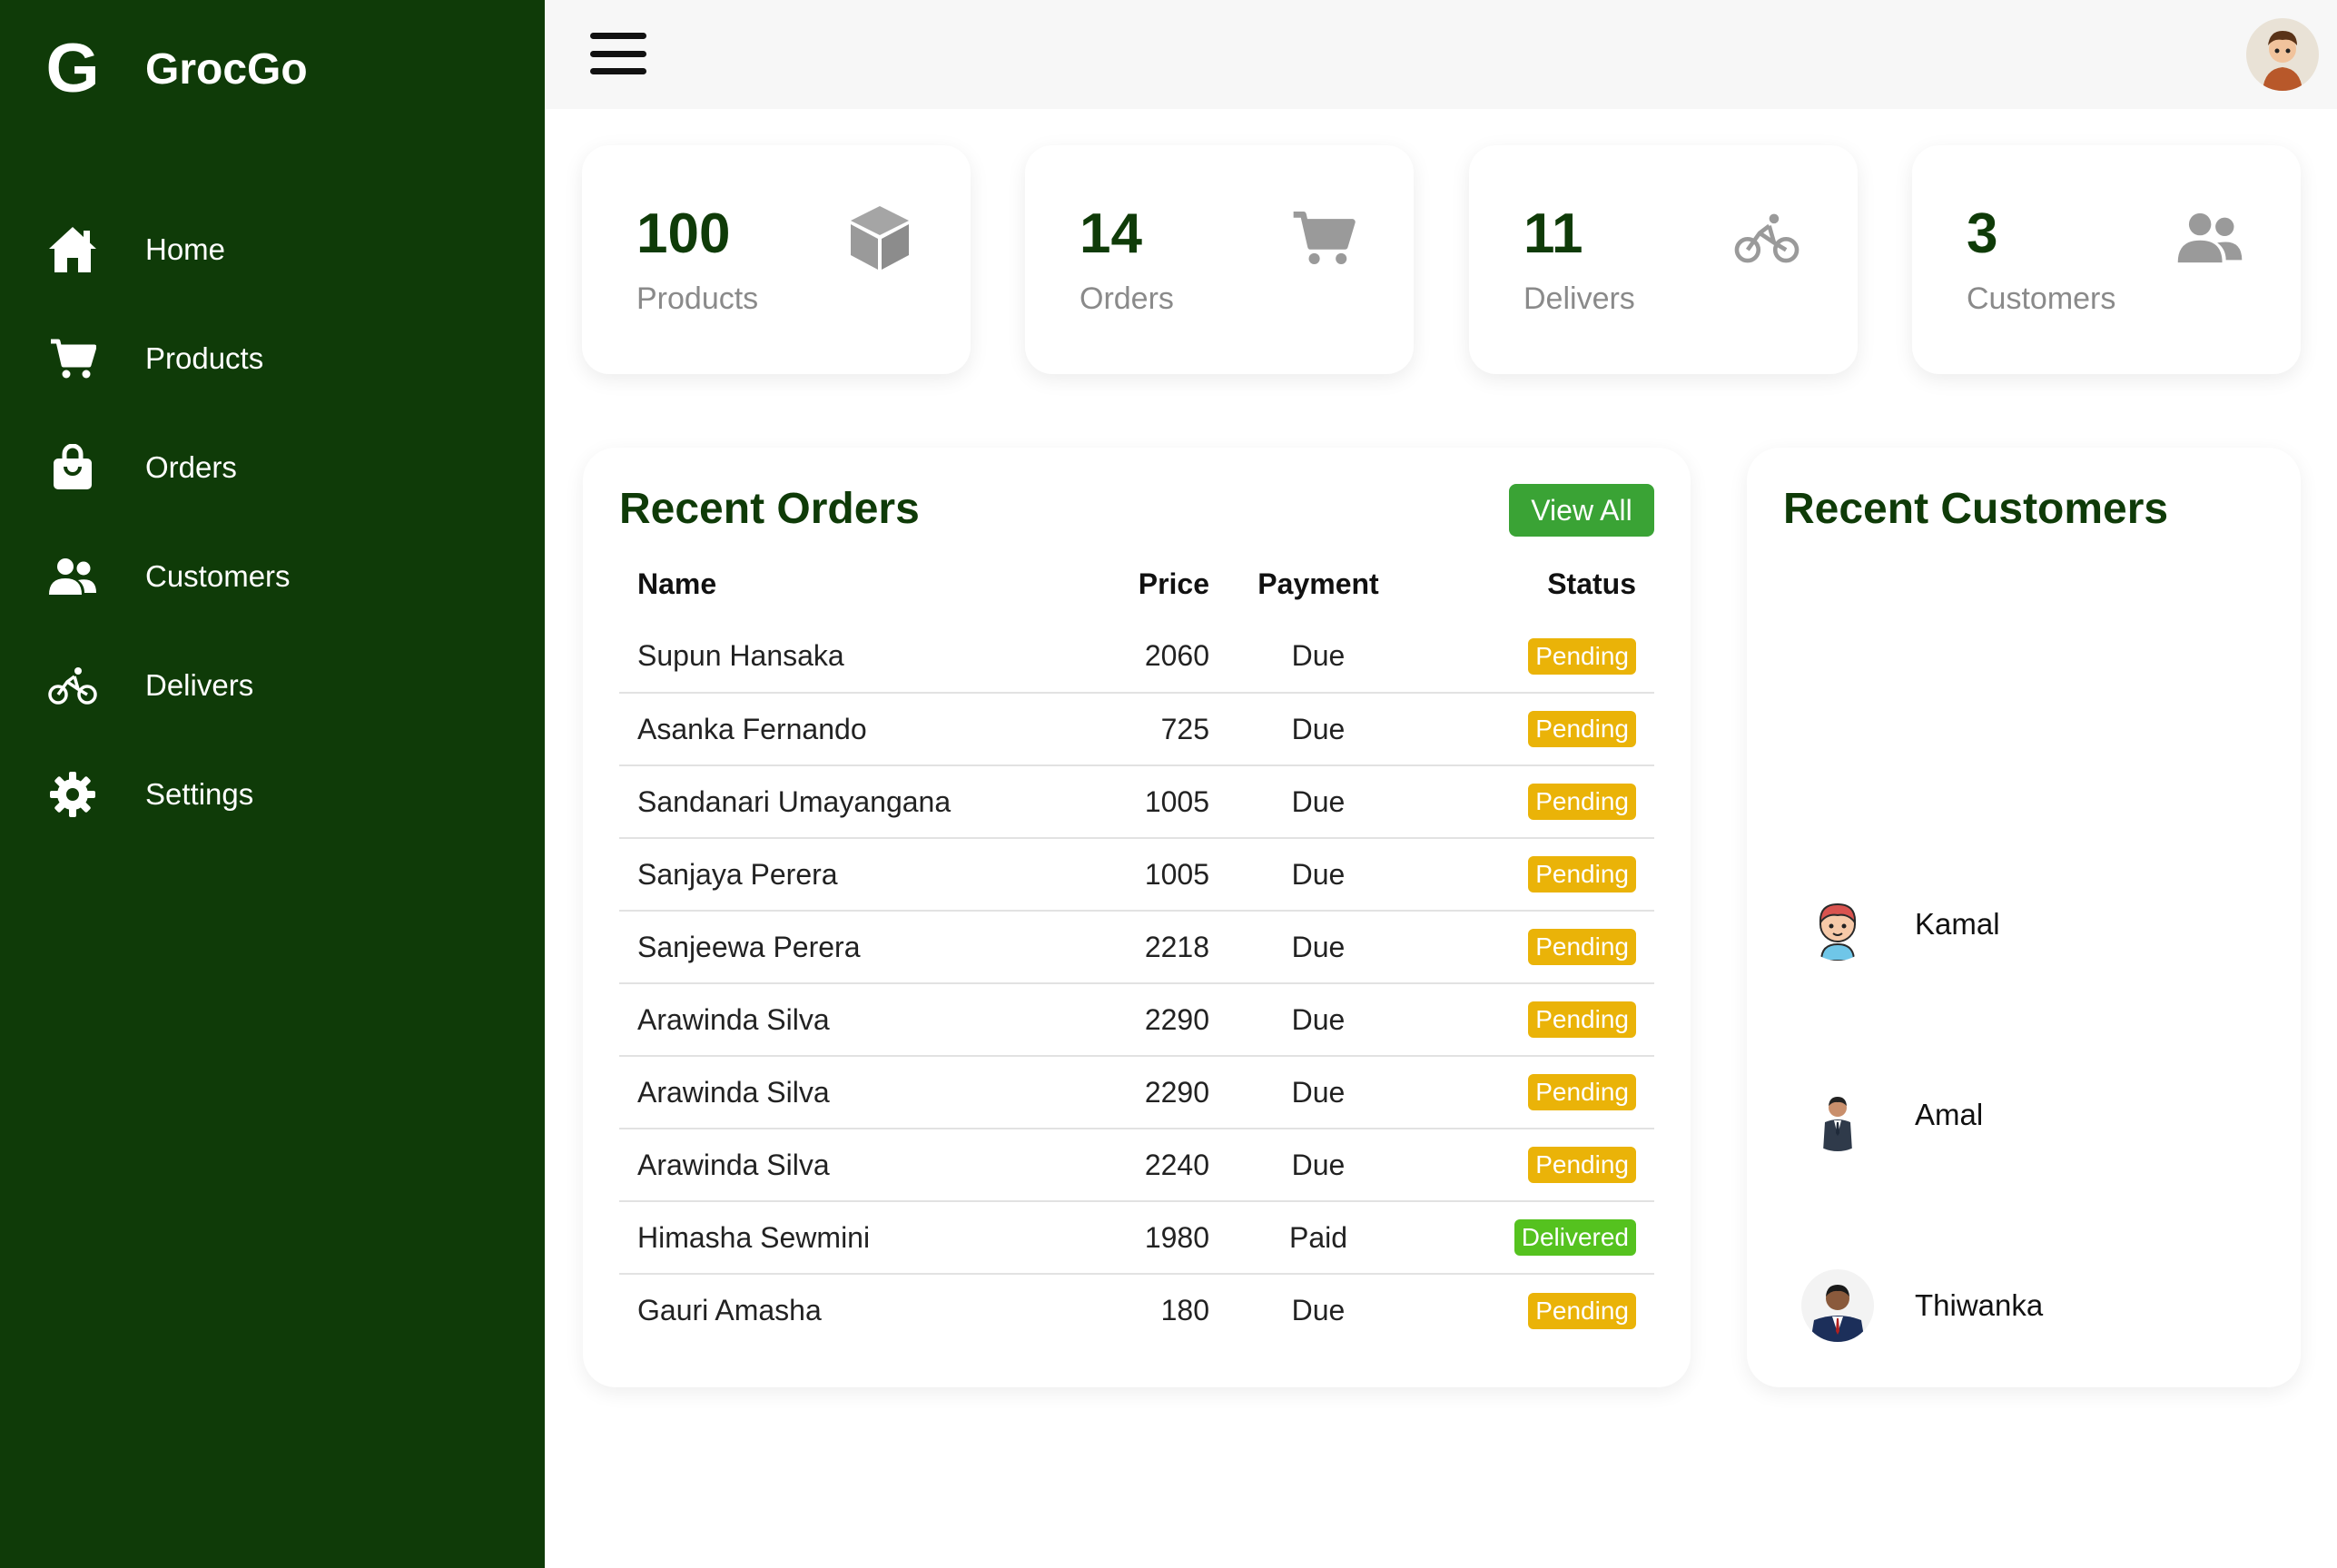 The width and height of the screenshot is (2337, 1568). Describe the element at coordinates (1136, 1310) in the screenshot. I see `table-row: Gauri Amasha 180 Due Pending` at that location.